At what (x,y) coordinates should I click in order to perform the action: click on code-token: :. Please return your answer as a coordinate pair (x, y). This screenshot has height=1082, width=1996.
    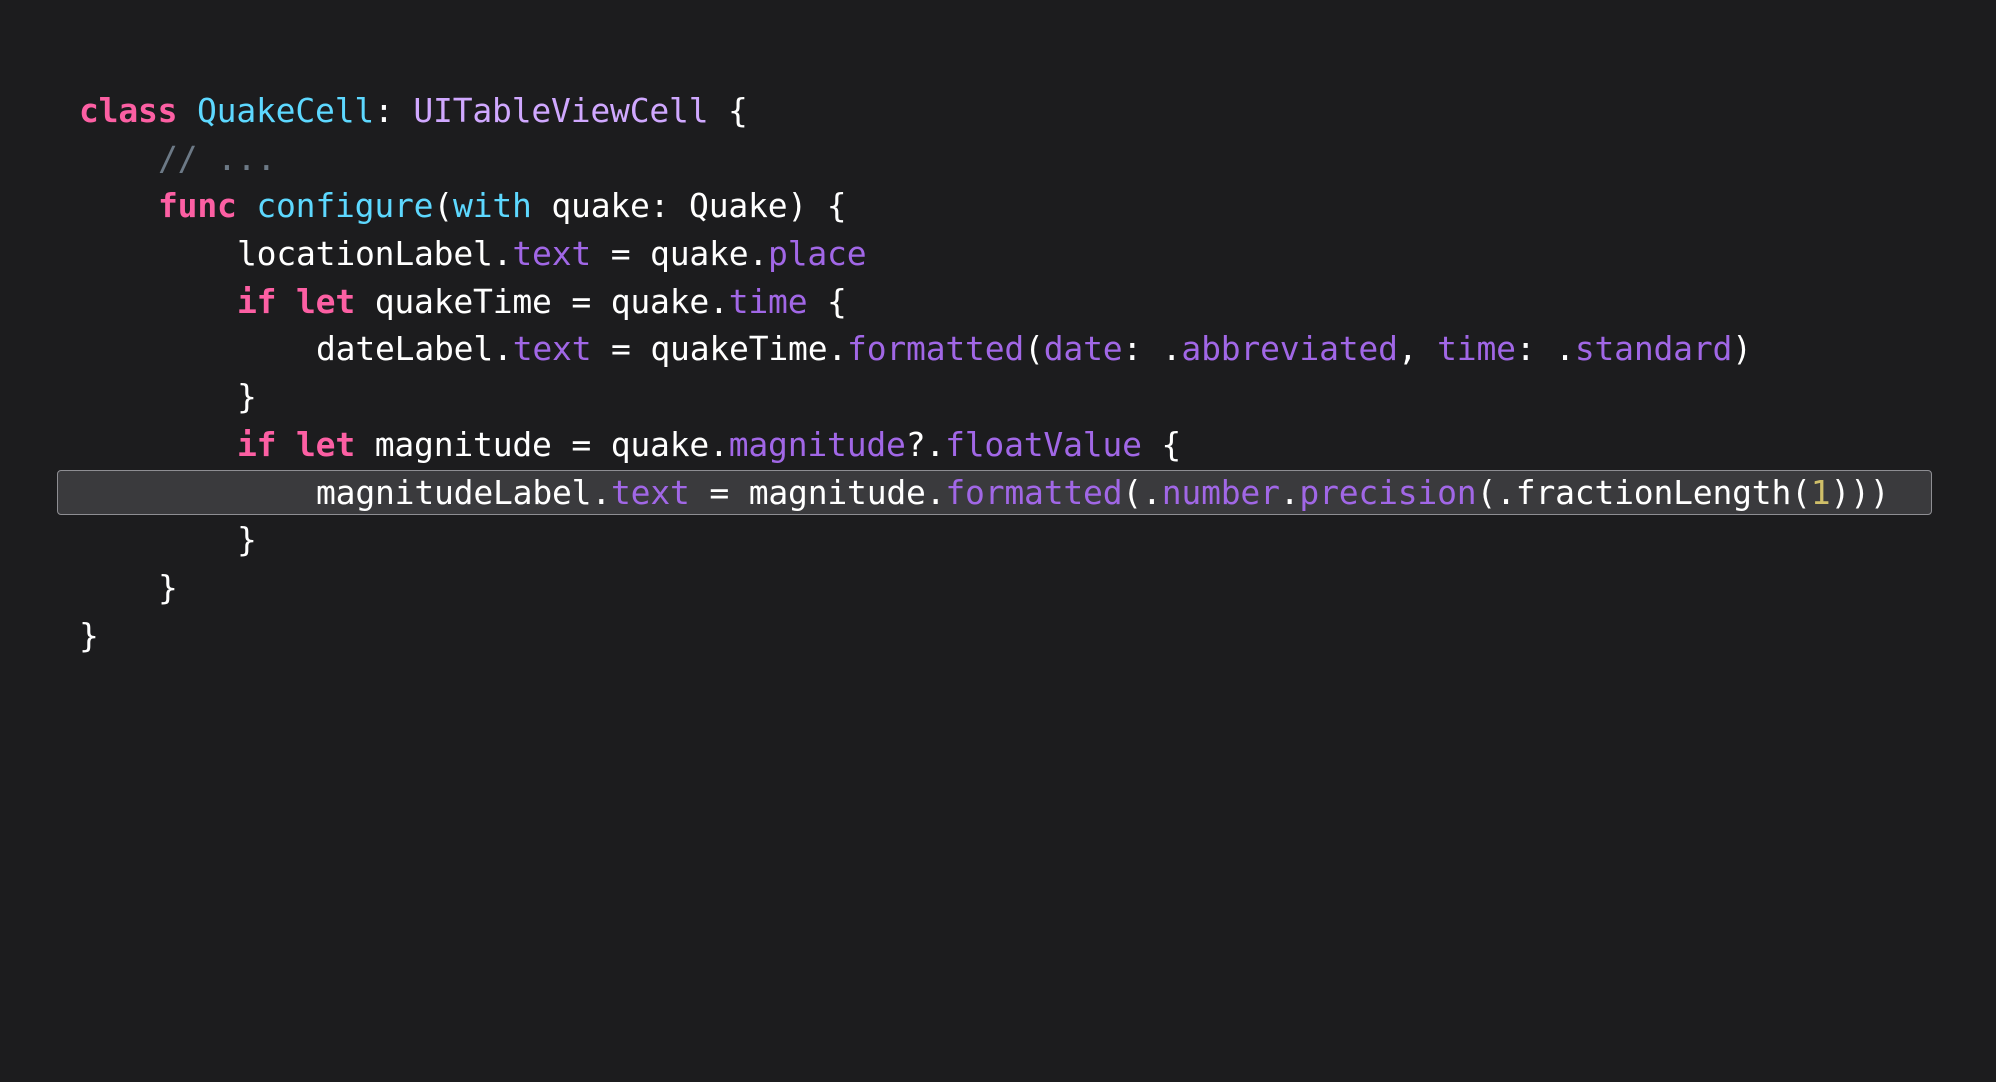
    Looking at the image, I should click on (394, 110).